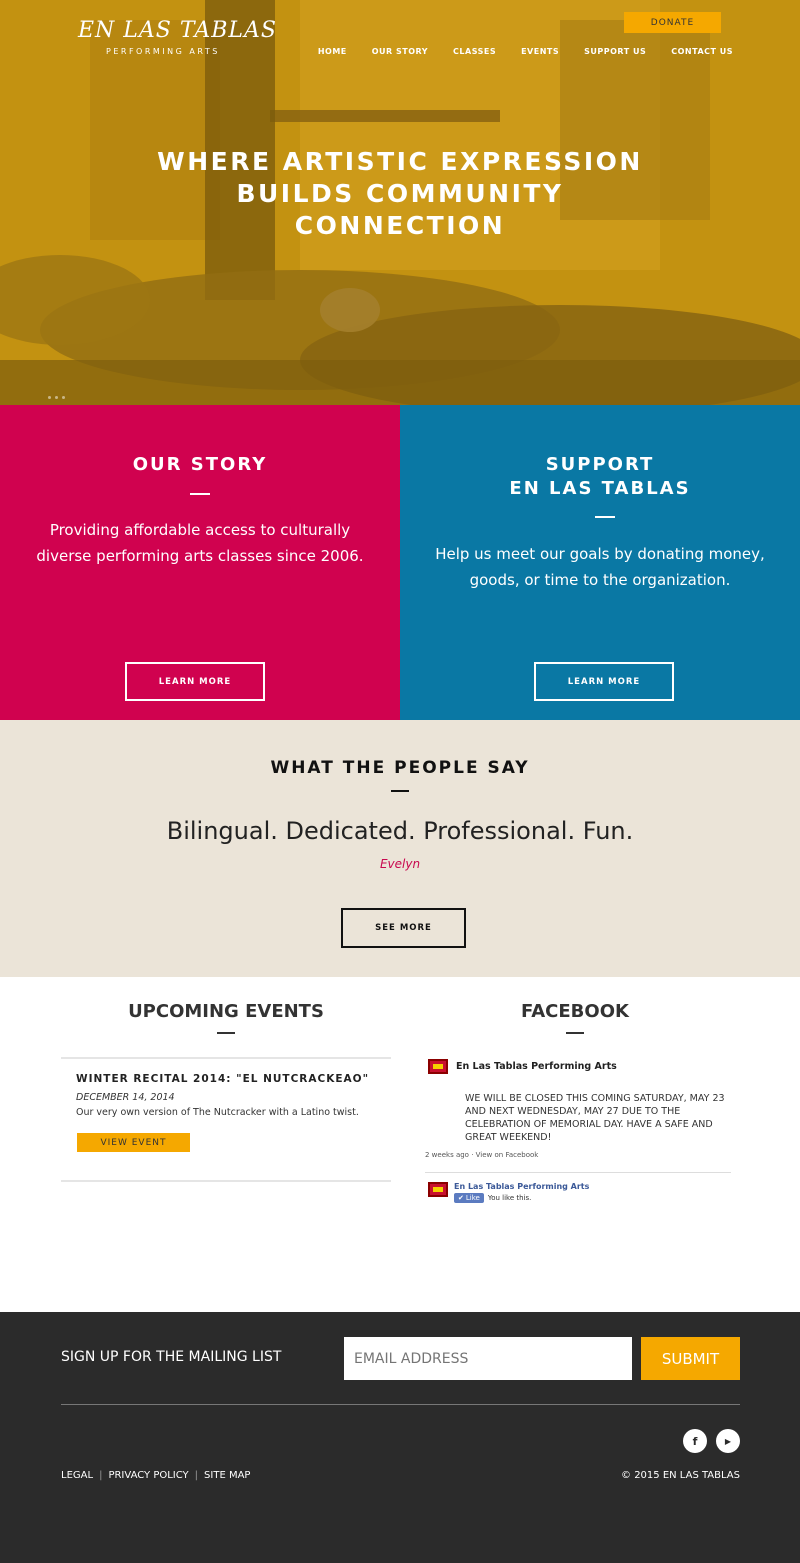  I want to click on view-on-facebook-link: View on Facebook, so click(507, 1155).